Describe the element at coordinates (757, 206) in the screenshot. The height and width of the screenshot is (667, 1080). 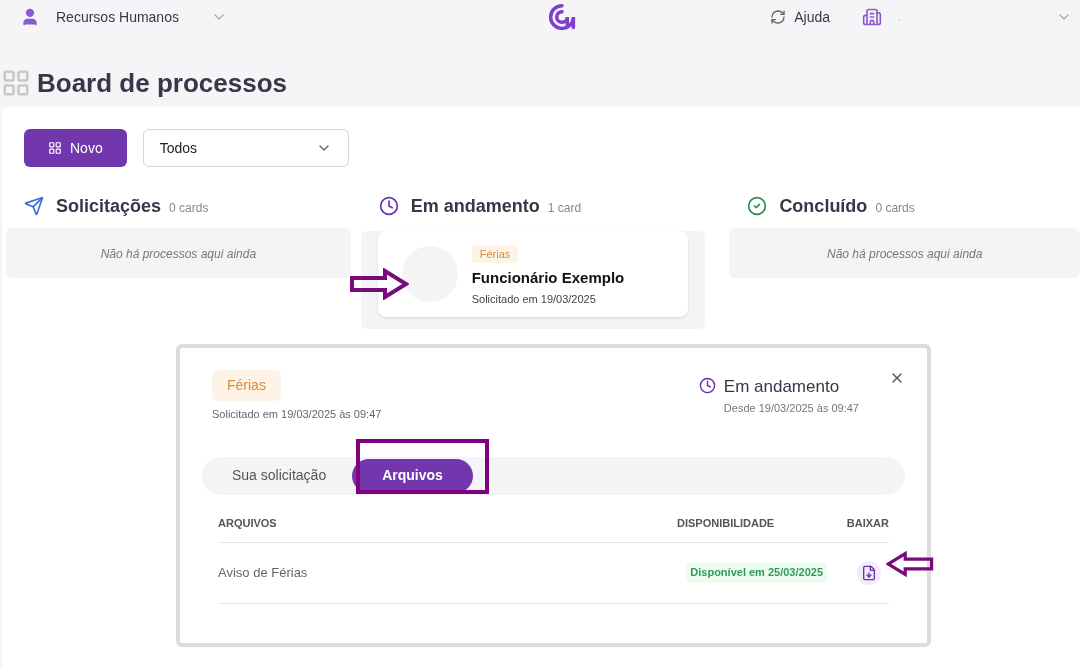
I see `check-circle-icon` at that location.